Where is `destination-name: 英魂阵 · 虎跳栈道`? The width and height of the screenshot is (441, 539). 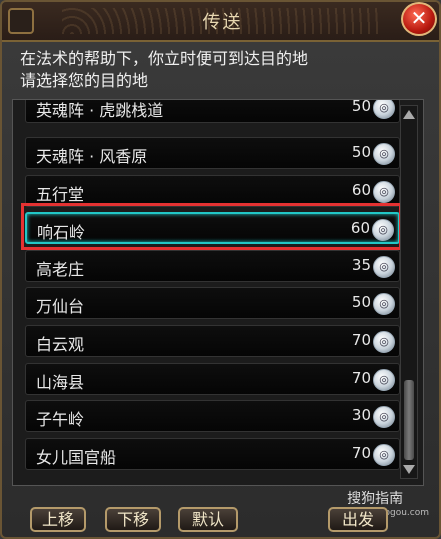
destination-name: 英魂阵 · 虎跳栈道 is located at coordinates (100, 110).